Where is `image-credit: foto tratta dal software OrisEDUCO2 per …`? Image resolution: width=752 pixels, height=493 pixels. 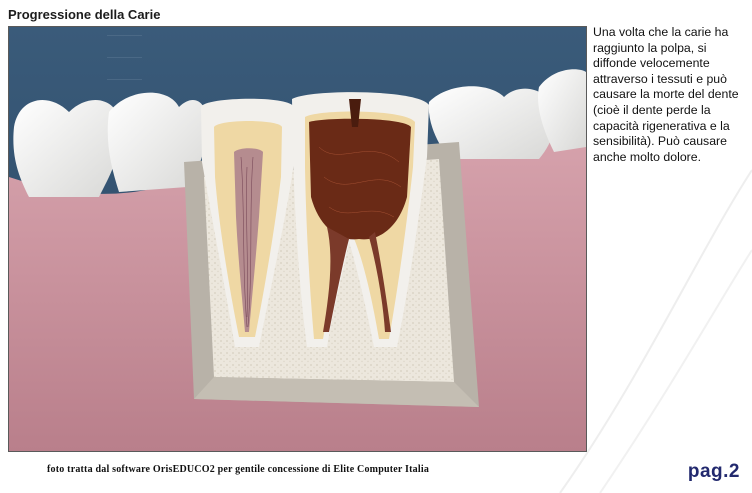
image-credit: foto tratta dal software OrisEDUCO2 per … is located at coordinates (238, 469).